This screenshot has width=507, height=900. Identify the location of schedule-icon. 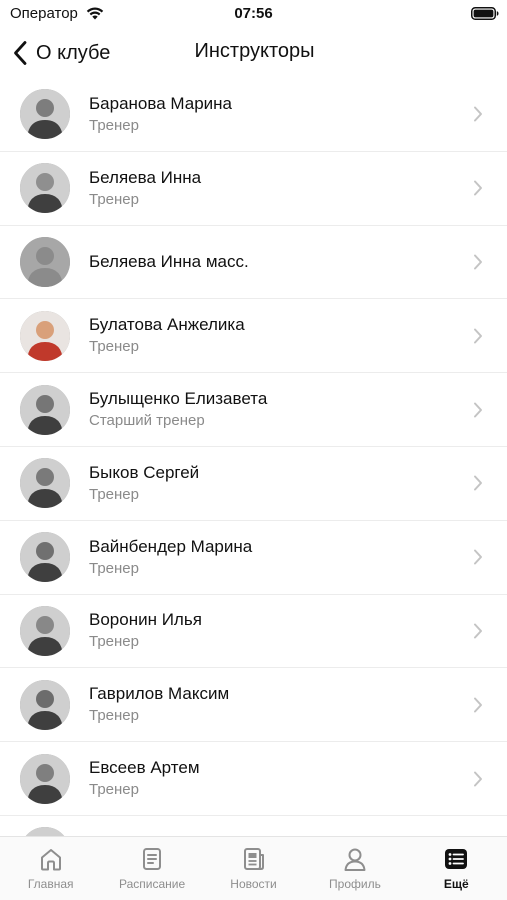
(152, 859).